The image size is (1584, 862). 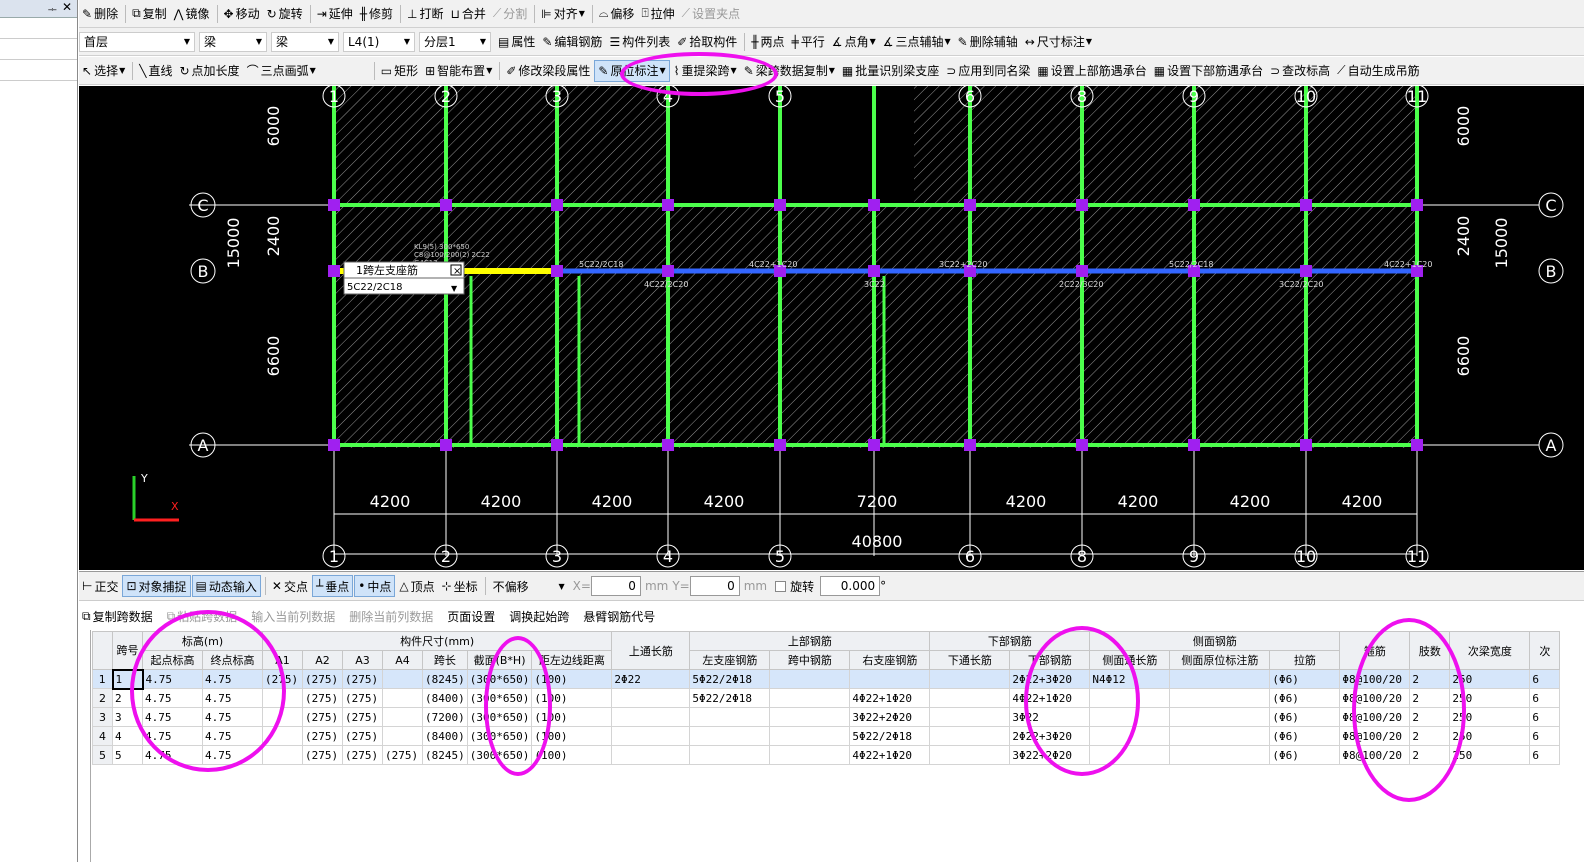 I want to click on copy-span-data-button: ⧉ 复制跨数据, so click(x=117, y=617).